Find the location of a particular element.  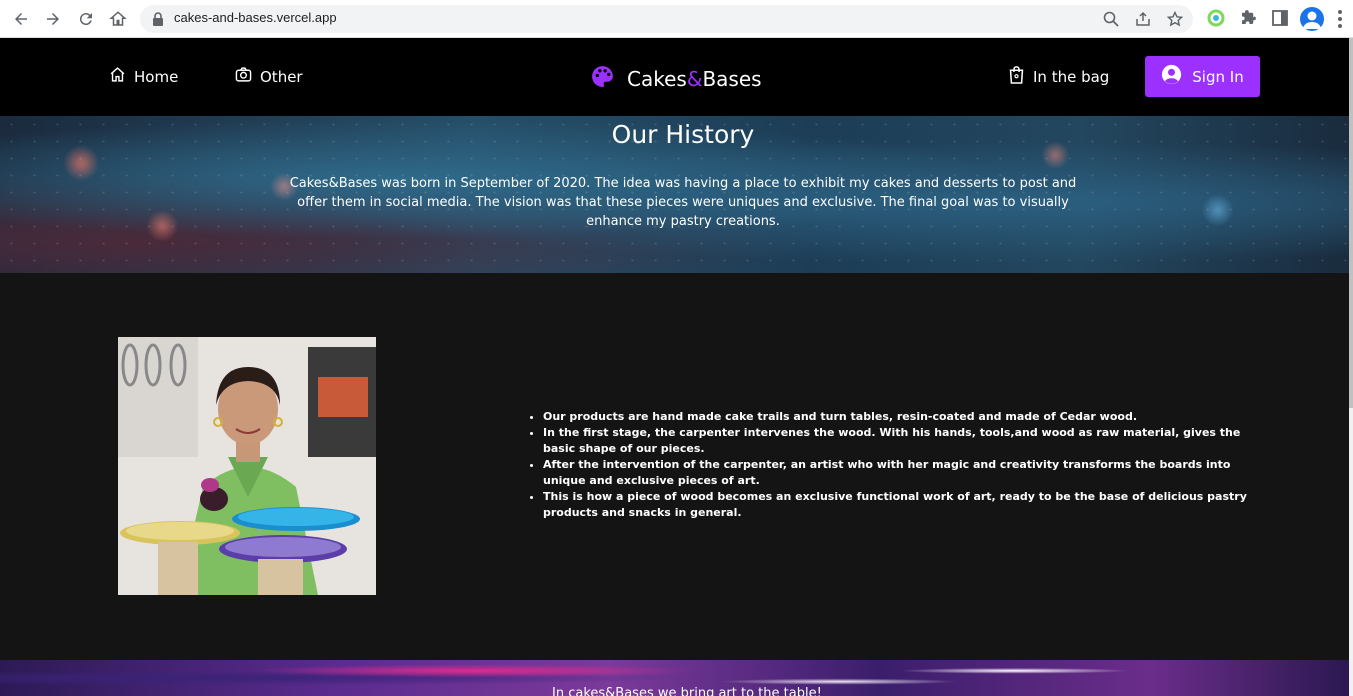

address-bar: cakes-and-bases.vercel.app is located at coordinates (666, 19).